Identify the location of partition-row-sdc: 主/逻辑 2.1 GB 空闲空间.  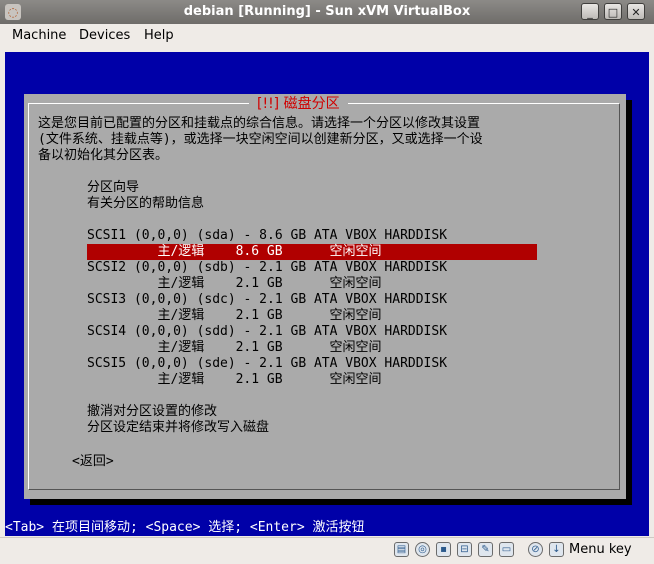
(234, 316).